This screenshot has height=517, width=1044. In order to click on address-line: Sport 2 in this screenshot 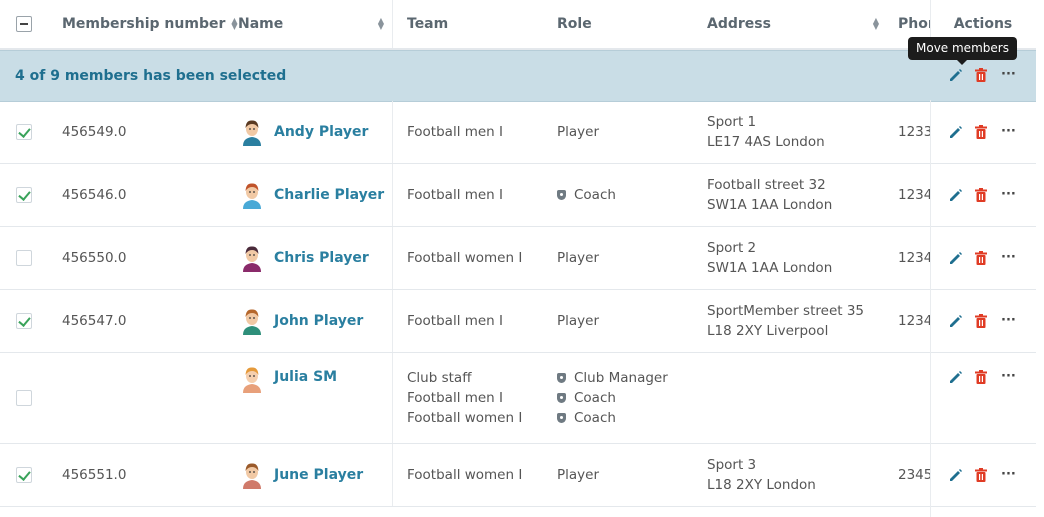, I will do `click(732, 248)`.